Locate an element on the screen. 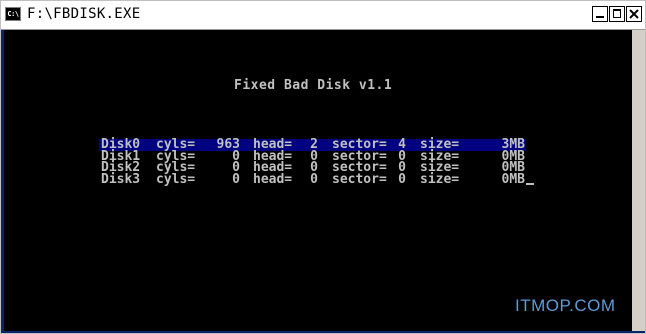 This screenshot has width=646, height=334. sector-label: sector= is located at coordinates (359, 179).